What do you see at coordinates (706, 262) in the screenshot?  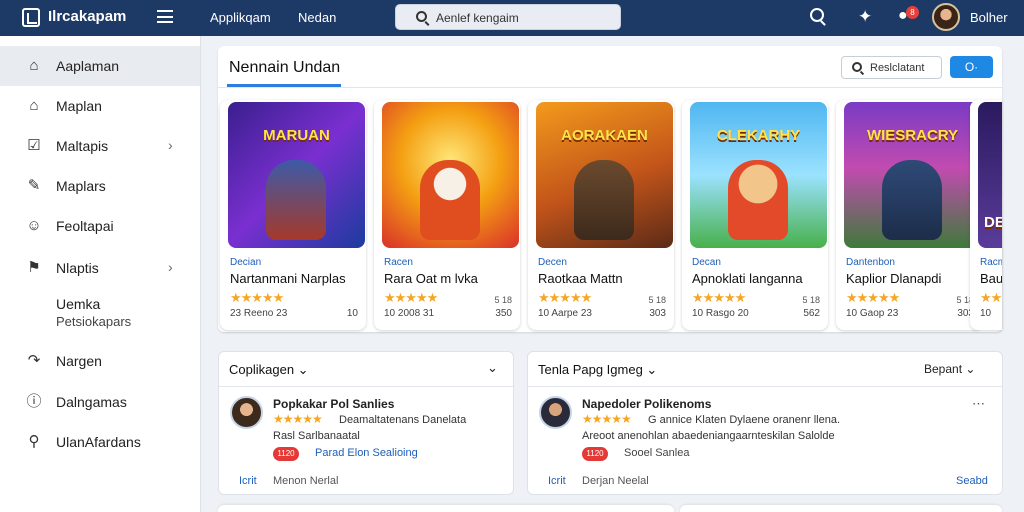 I see `game-category: Decan` at bounding box center [706, 262].